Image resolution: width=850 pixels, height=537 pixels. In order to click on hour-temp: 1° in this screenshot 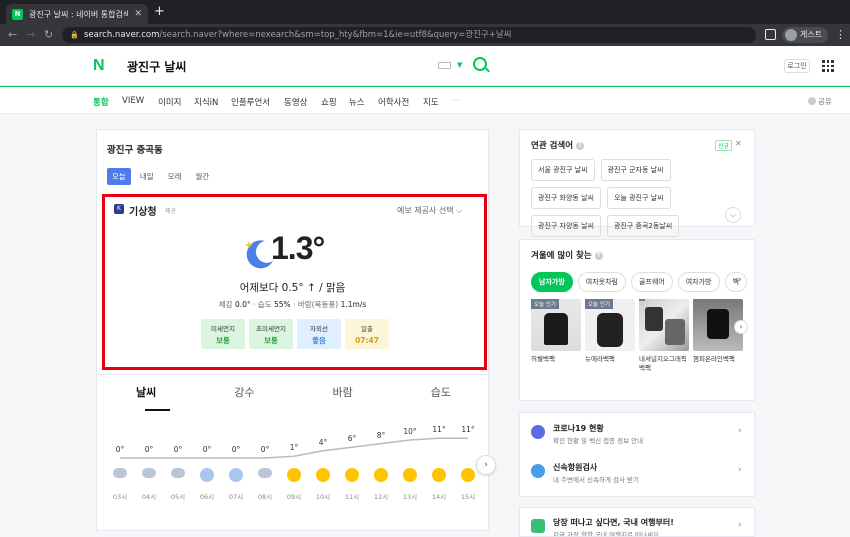, I will do `click(294, 448)`.